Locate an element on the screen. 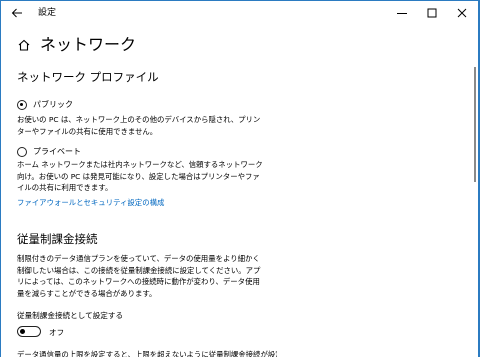 This screenshot has height=357, width=480. radio-public is located at coordinates (22, 105).